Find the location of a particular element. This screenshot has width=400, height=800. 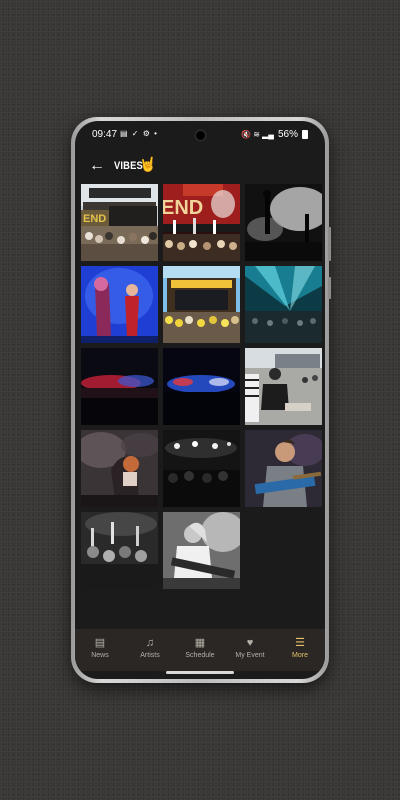

camera-cutout is located at coordinates (200, 135).